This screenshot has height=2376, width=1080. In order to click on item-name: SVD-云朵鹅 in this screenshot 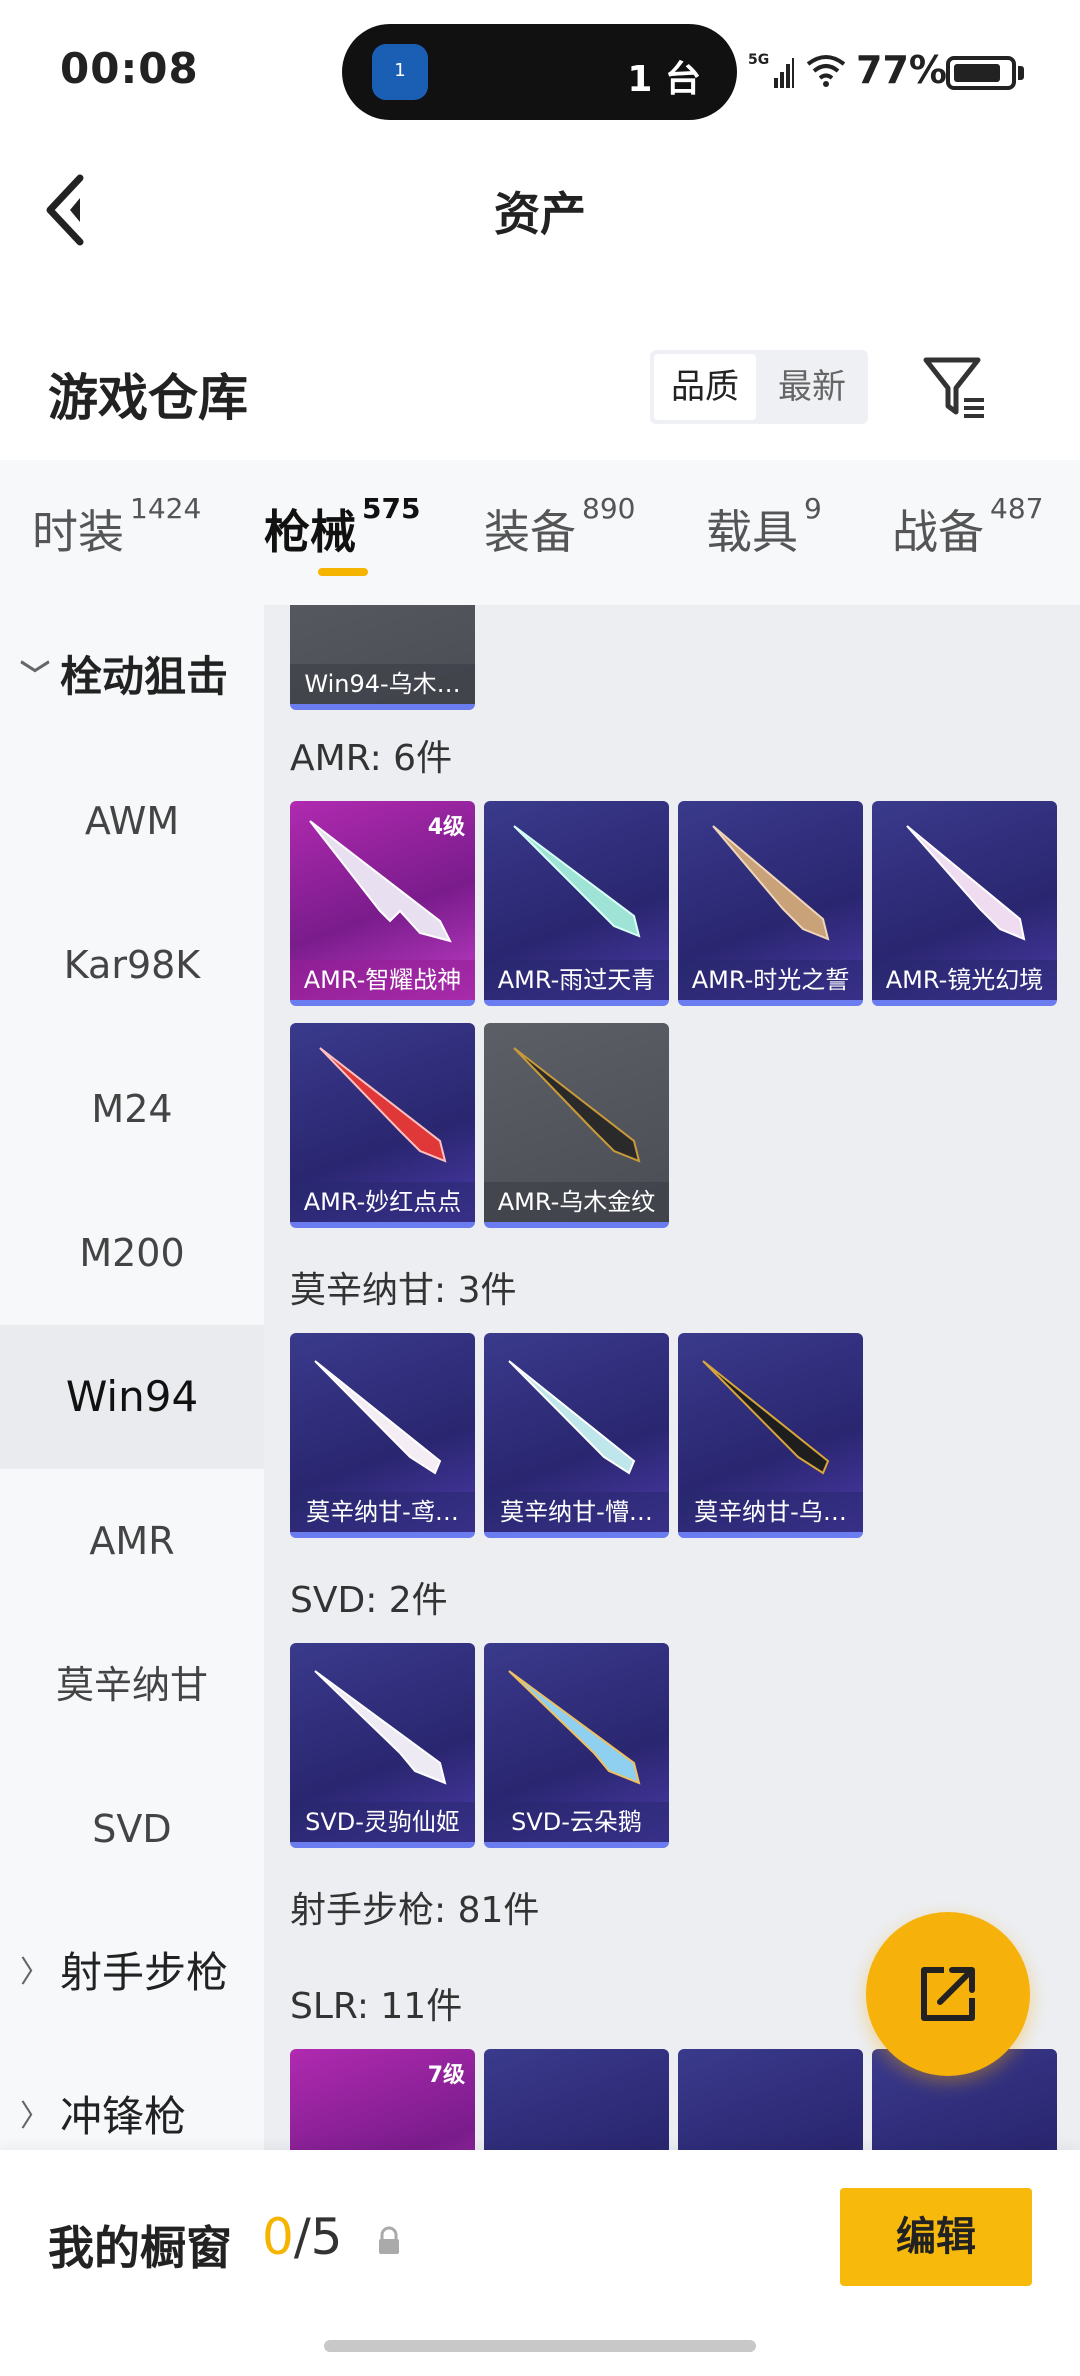, I will do `click(576, 1822)`.